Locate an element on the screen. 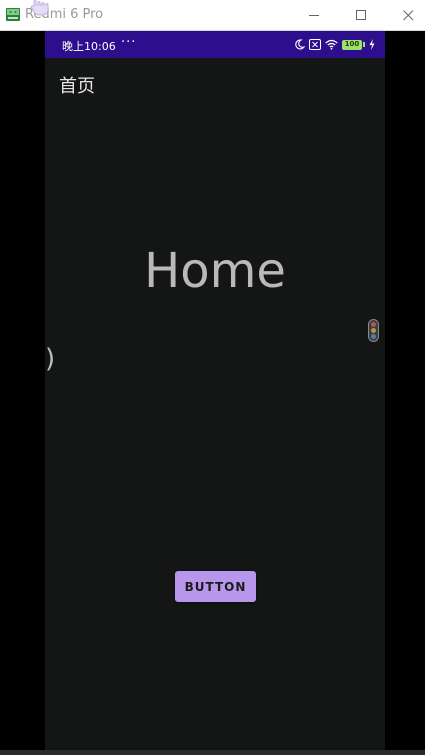 The image size is (425, 755). wifi-icon is located at coordinates (331, 44).